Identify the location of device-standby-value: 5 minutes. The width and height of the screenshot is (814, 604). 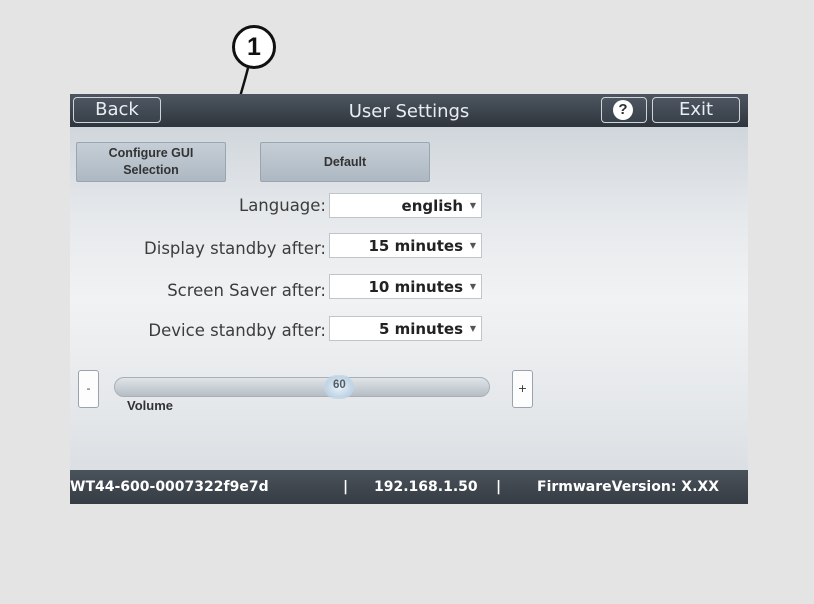
(420, 329).